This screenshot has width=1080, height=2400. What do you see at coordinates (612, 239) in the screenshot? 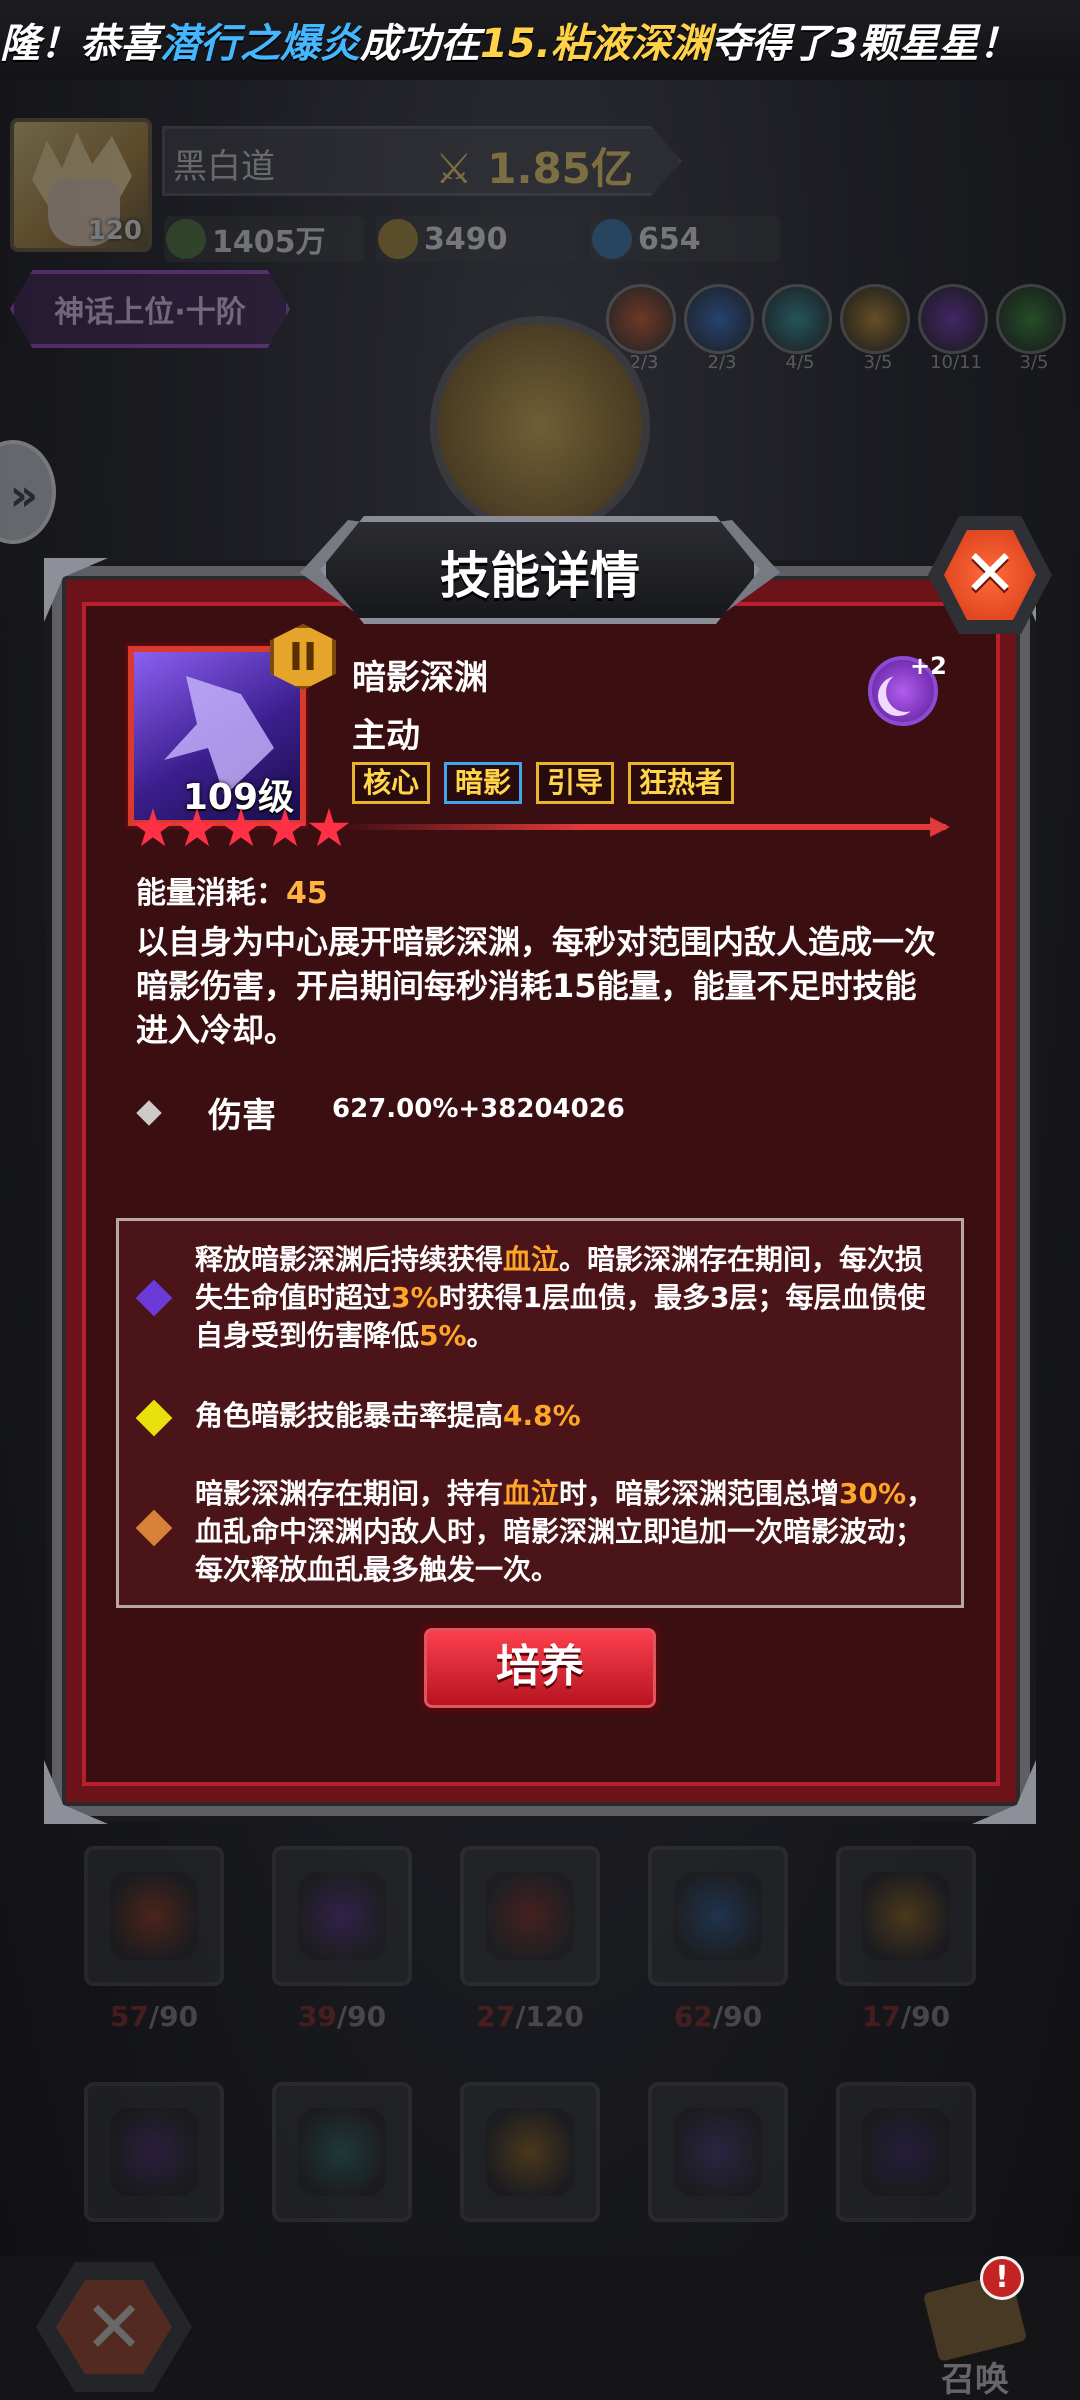
I see `crystal-plus-icon` at bounding box center [612, 239].